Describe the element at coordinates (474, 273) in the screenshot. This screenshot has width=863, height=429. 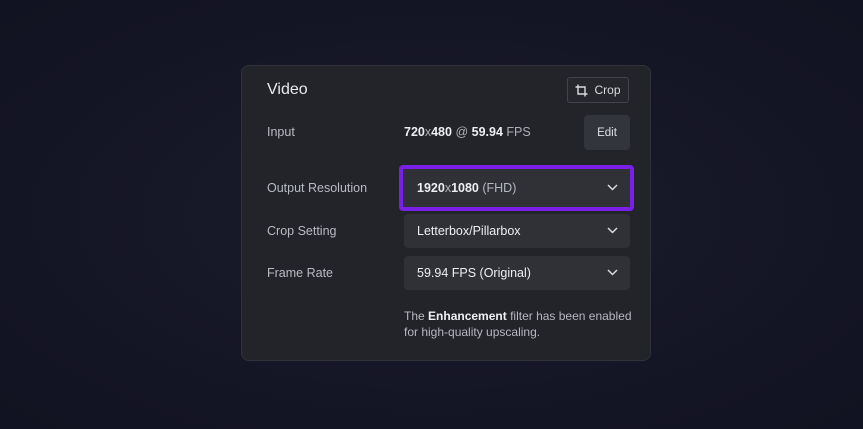
I see `frame-rate-value: 59.94 FPS (Original)` at that location.